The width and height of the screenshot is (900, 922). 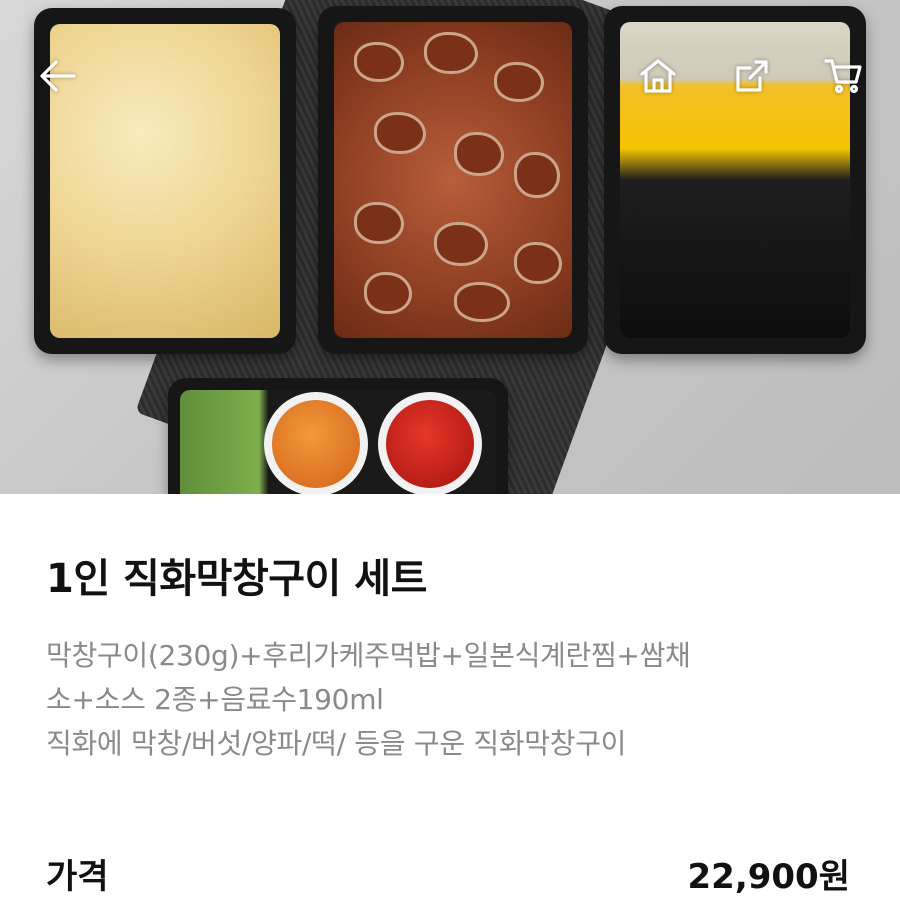 I want to click on home-button, so click(x=658, y=76).